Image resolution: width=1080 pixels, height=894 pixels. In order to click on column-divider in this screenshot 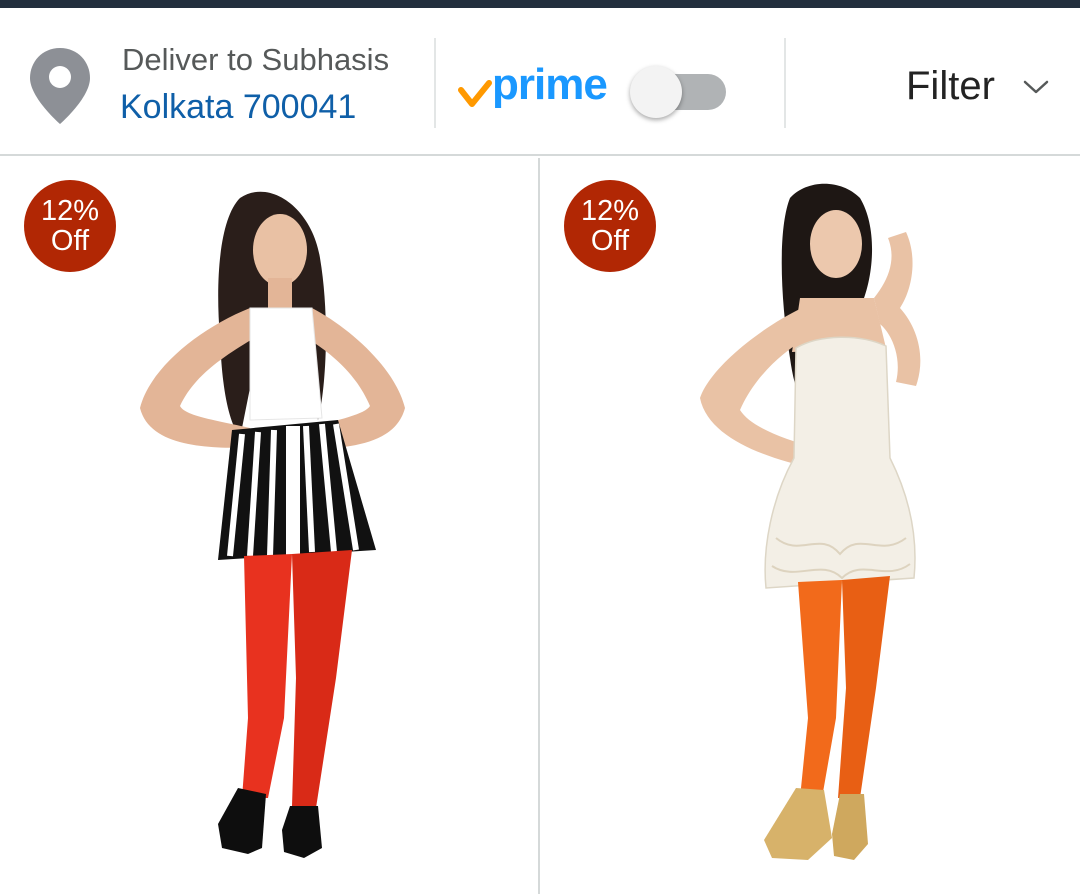, I will do `click(539, 526)`.